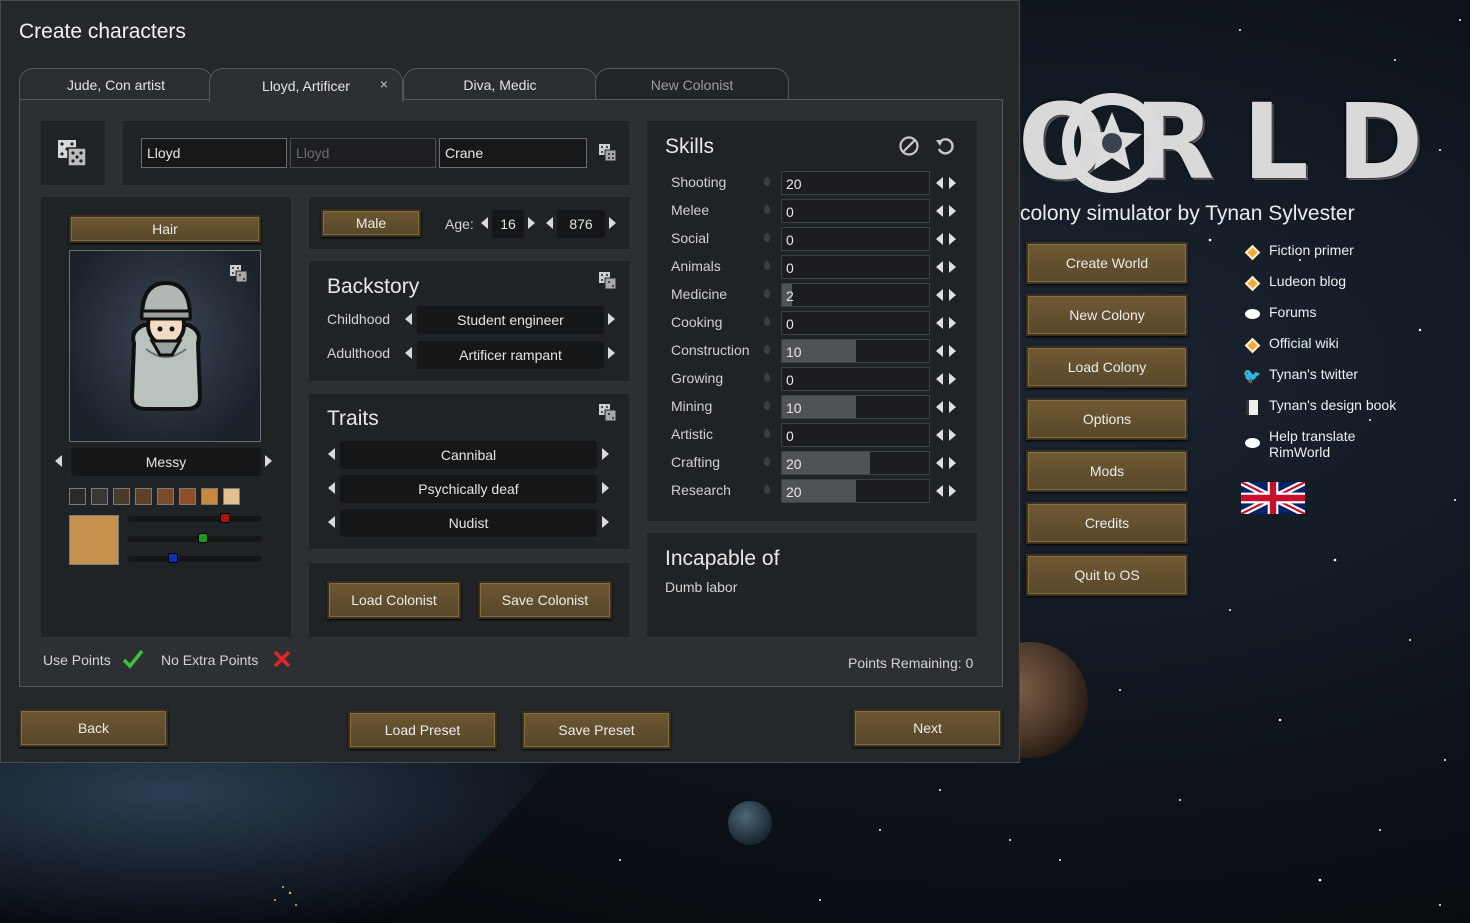 The width and height of the screenshot is (1470, 923). What do you see at coordinates (1273, 498) in the screenshot?
I see `language-flag-icon` at bounding box center [1273, 498].